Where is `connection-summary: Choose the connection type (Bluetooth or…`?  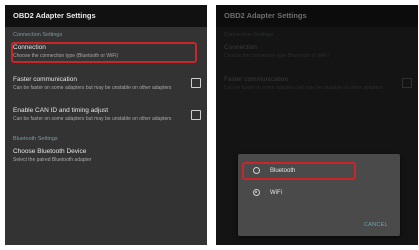
connection-summary: Choose the connection type (Bluetooth or… is located at coordinates (66, 56).